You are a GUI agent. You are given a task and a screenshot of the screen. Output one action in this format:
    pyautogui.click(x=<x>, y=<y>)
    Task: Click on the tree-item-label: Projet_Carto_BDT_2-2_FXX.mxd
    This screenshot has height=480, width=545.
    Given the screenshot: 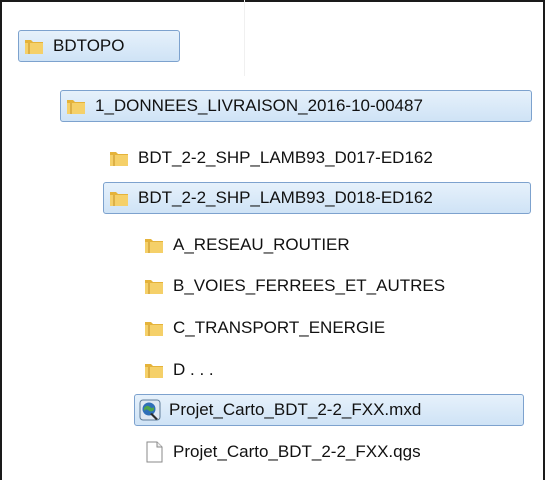 What is the action you would take?
    pyautogui.click(x=295, y=409)
    